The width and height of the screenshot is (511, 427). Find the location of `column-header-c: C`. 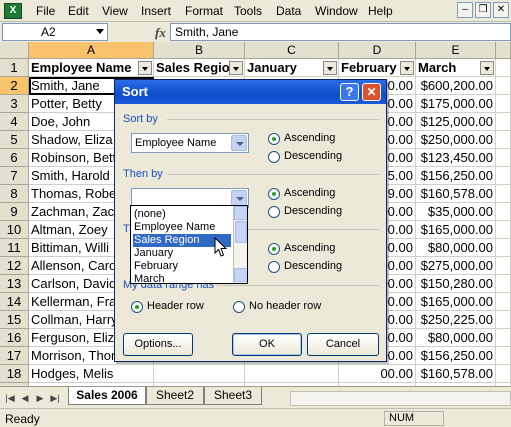

column-header-c: C is located at coordinates (292, 50).